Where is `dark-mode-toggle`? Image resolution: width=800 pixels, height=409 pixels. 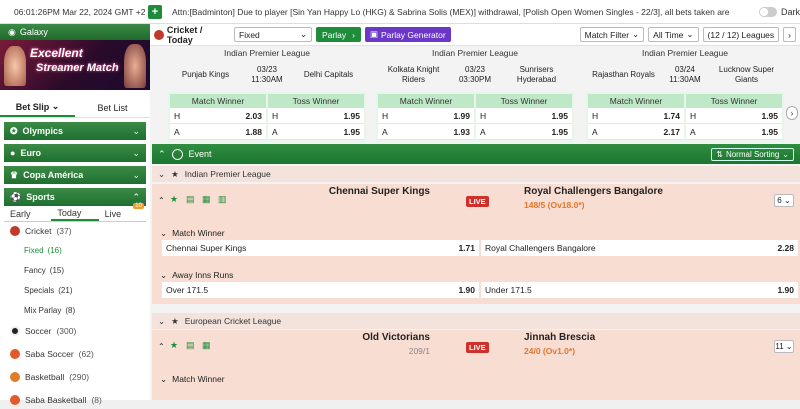
dark-mode-toggle is located at coordinates (767, 11).